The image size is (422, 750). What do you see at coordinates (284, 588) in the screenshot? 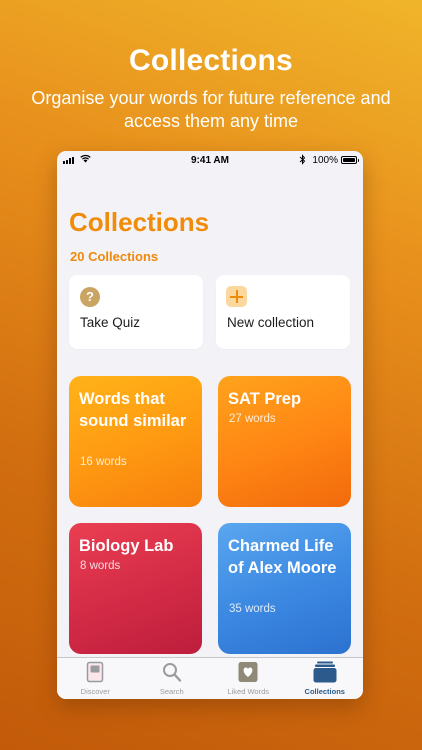
I see `collection-card-charmed-life-of-alex-moore: Charmed Life of Alex Moore 35 words` at bounding box center [284, 588].